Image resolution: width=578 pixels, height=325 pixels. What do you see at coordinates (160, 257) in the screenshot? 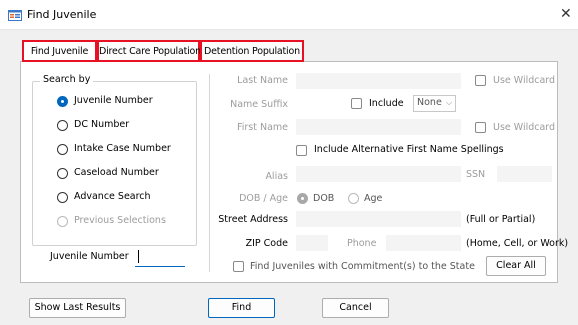
I see `juvenile-number-input` at bounding box center [160, 257].